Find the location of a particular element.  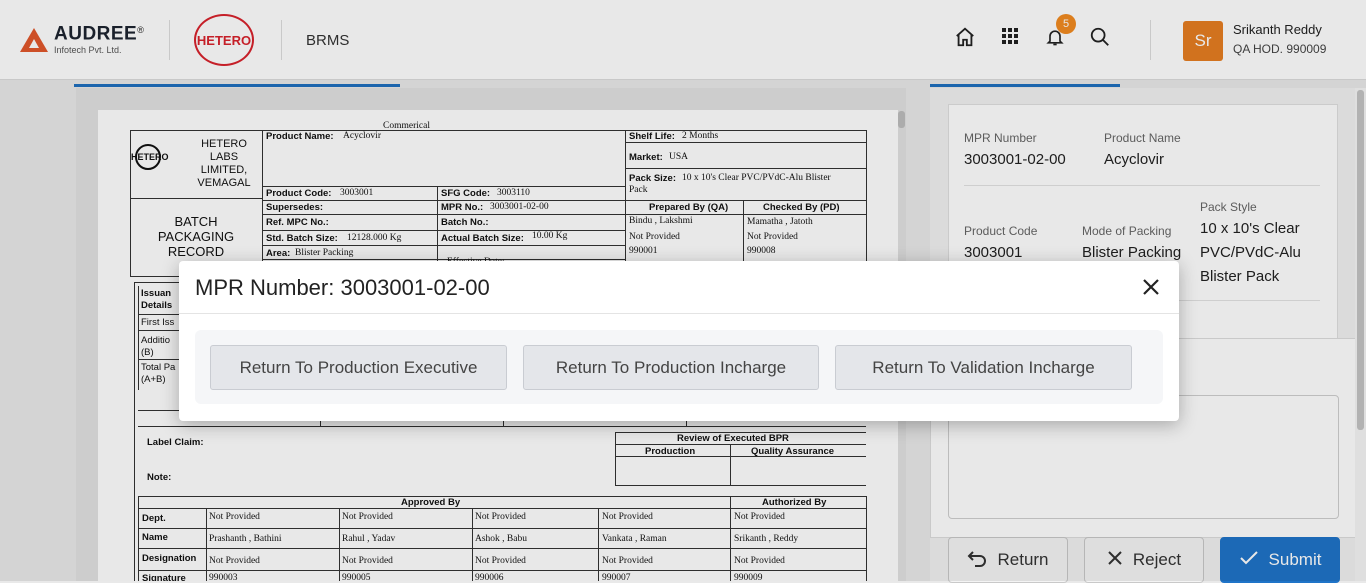

return-to-production-incharge-button: Return To Production Incharge is located at coordinates (671, 367).